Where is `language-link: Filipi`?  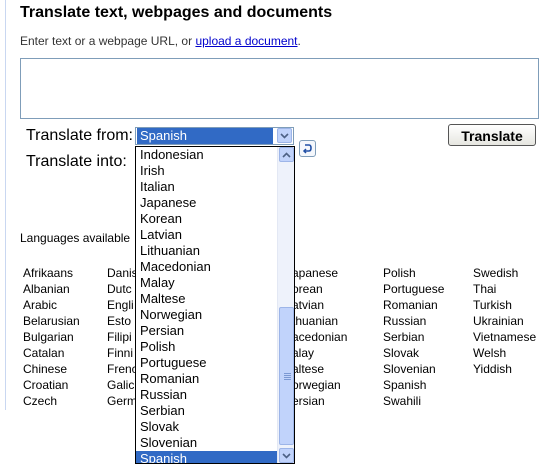 language-link: Filipi is located at coordinates (122, 337).